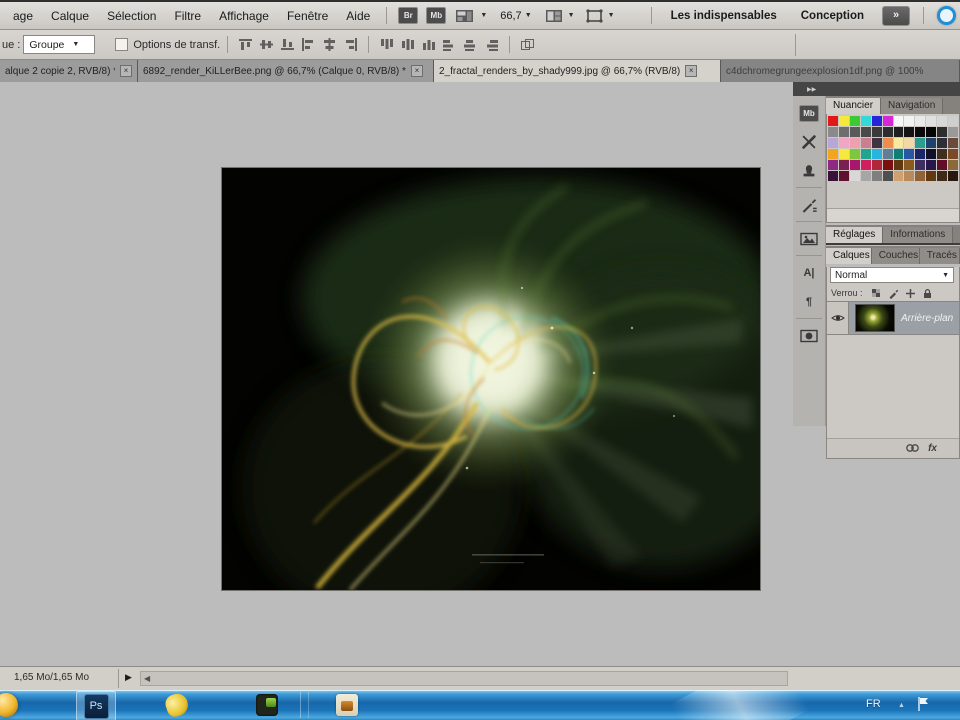 The width and height of the screenshot is (960, 720). I want to click on status-options-arrow: ▶, so click(128, 677).